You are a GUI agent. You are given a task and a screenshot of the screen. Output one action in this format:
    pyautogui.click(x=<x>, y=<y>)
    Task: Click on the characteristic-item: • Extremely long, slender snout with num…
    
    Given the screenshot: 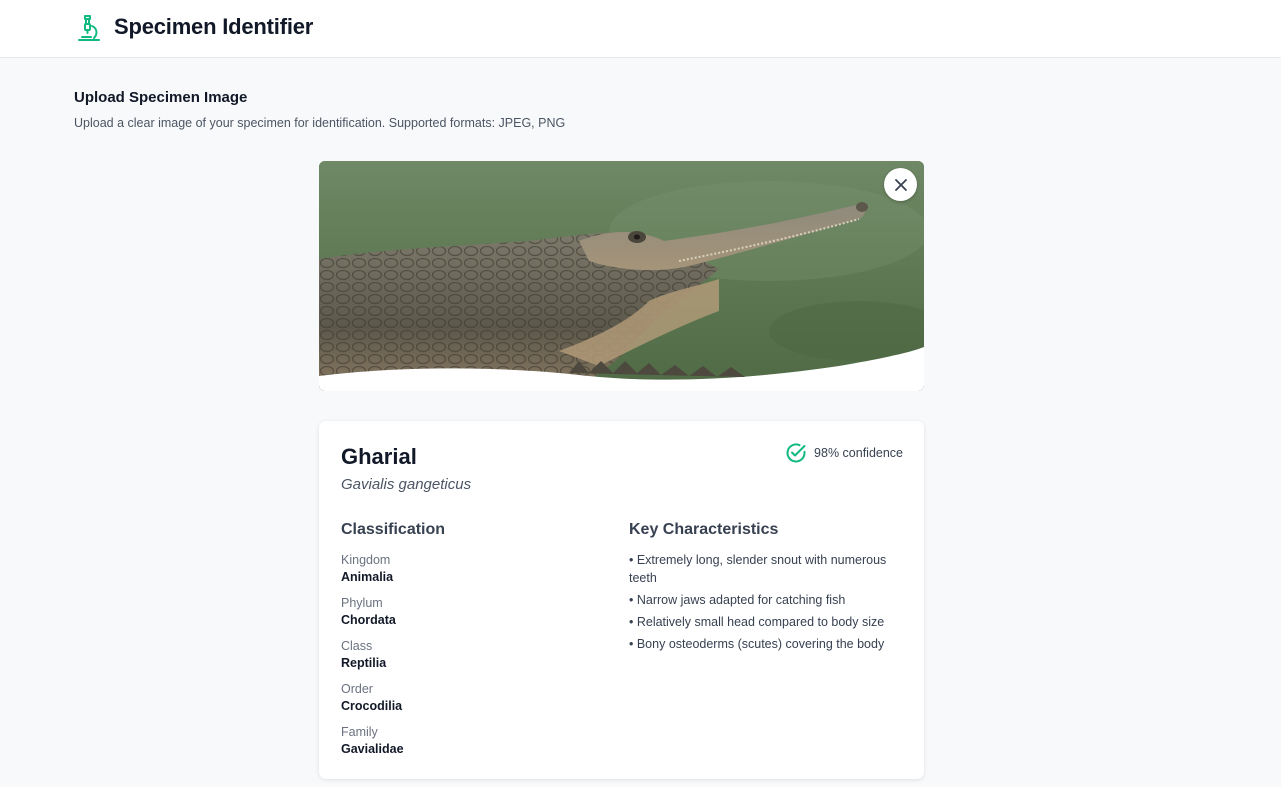 What is the action you would take?
    pyautogui.click(x=758, y=569)
    